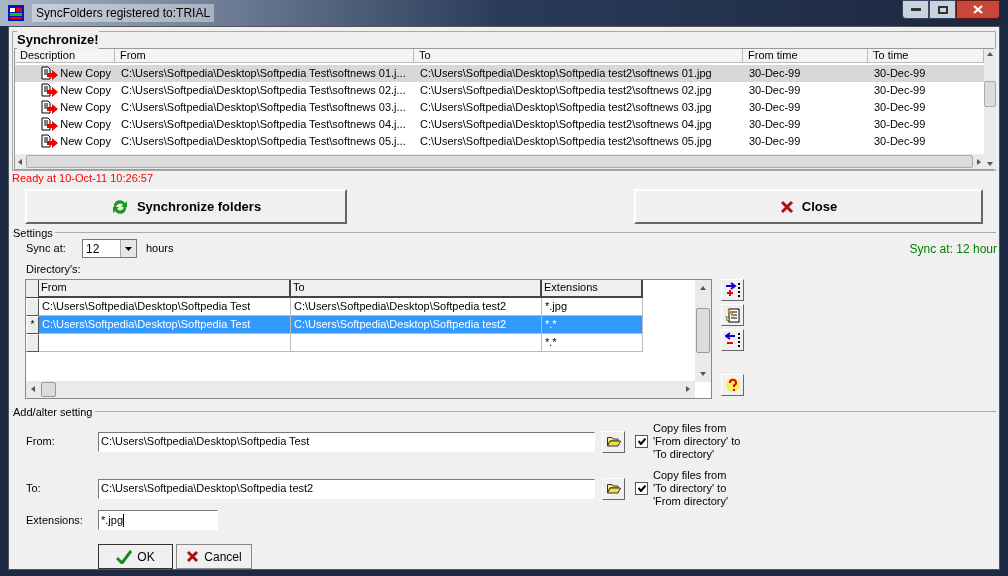 This screenshot has height=576, width=1008. I want to click on close-icon, so click(978, 9).